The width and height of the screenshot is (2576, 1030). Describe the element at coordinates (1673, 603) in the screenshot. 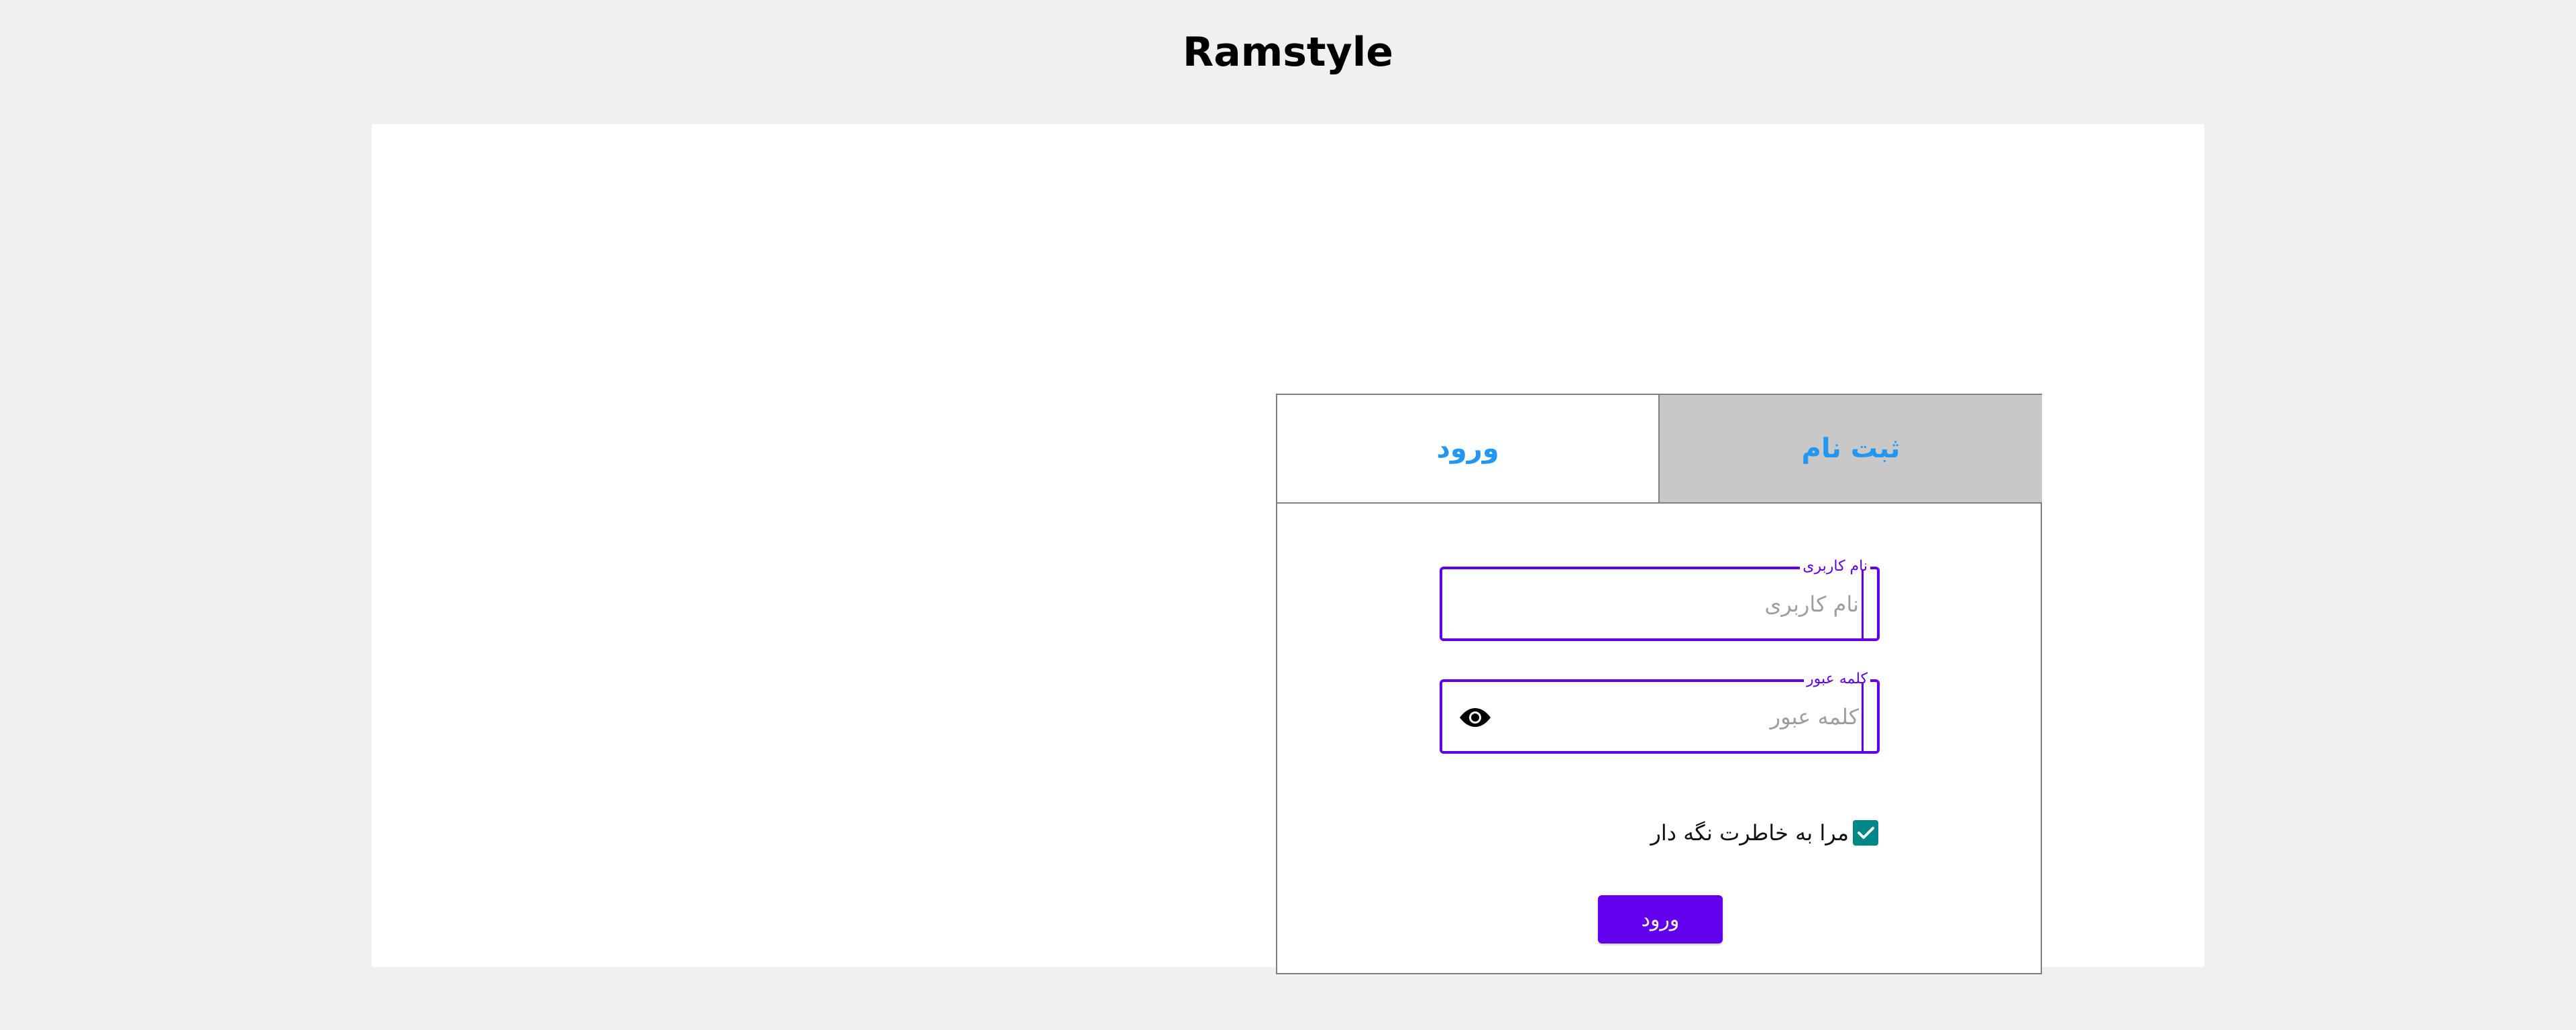

I see `username-input` at that location.